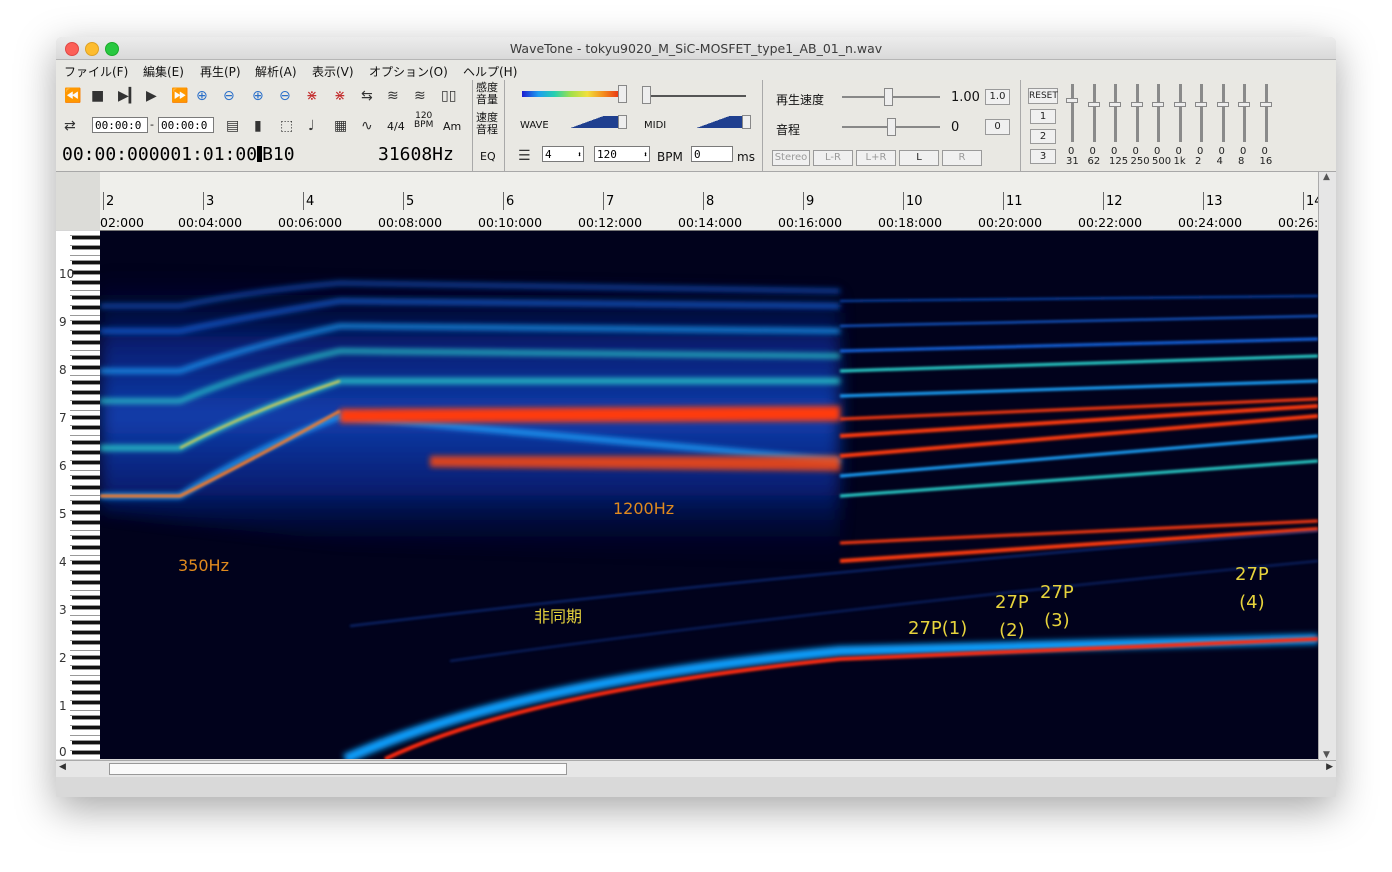 This screenshot has height=872, width=1392. What do you see at coordinates (888, 97) in the screenshot?
I see `playback-speed-thumb` at bounding box center [888, 97].